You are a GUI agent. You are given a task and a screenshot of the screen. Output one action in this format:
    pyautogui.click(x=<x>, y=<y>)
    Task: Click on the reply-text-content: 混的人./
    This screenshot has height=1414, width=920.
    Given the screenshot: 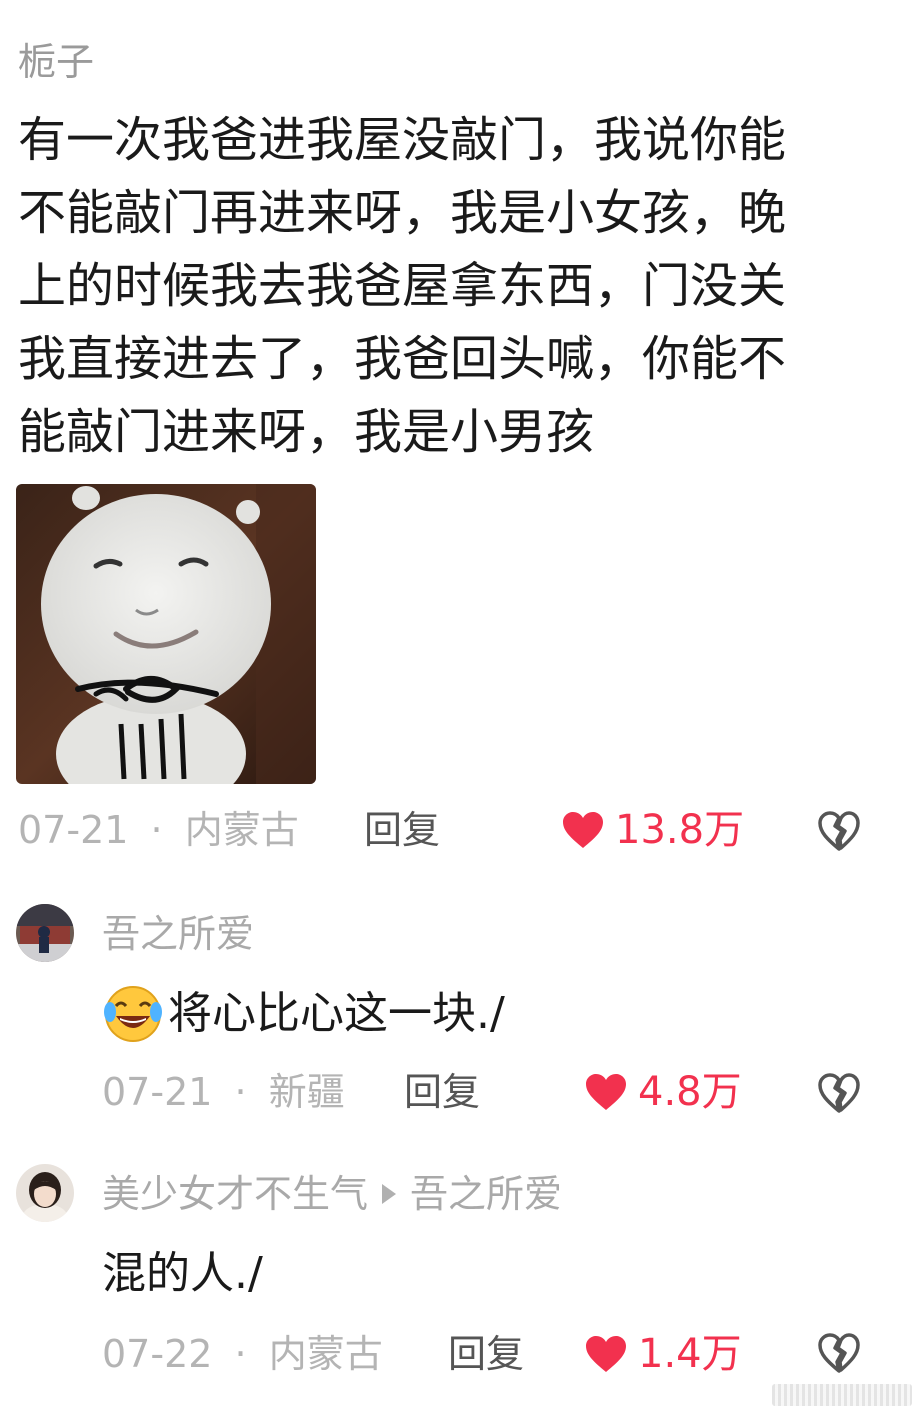 What is the action you would take?
    pyautogui.click(x=182, y=1273)
    